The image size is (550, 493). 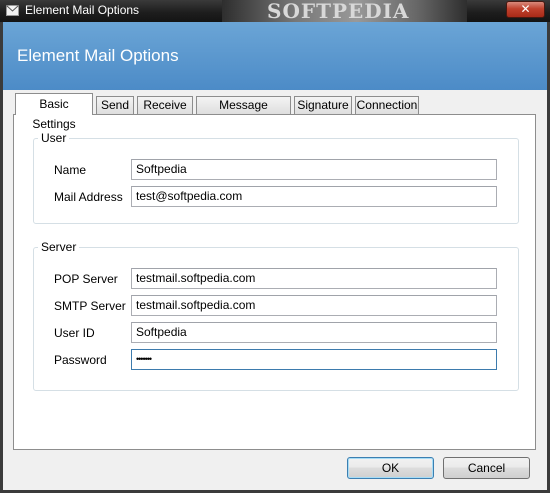 What do you see at coordinates (314, 332) in the screenshot?
I see `user-id-field: Softpedia` at bounding box center [314, 332].